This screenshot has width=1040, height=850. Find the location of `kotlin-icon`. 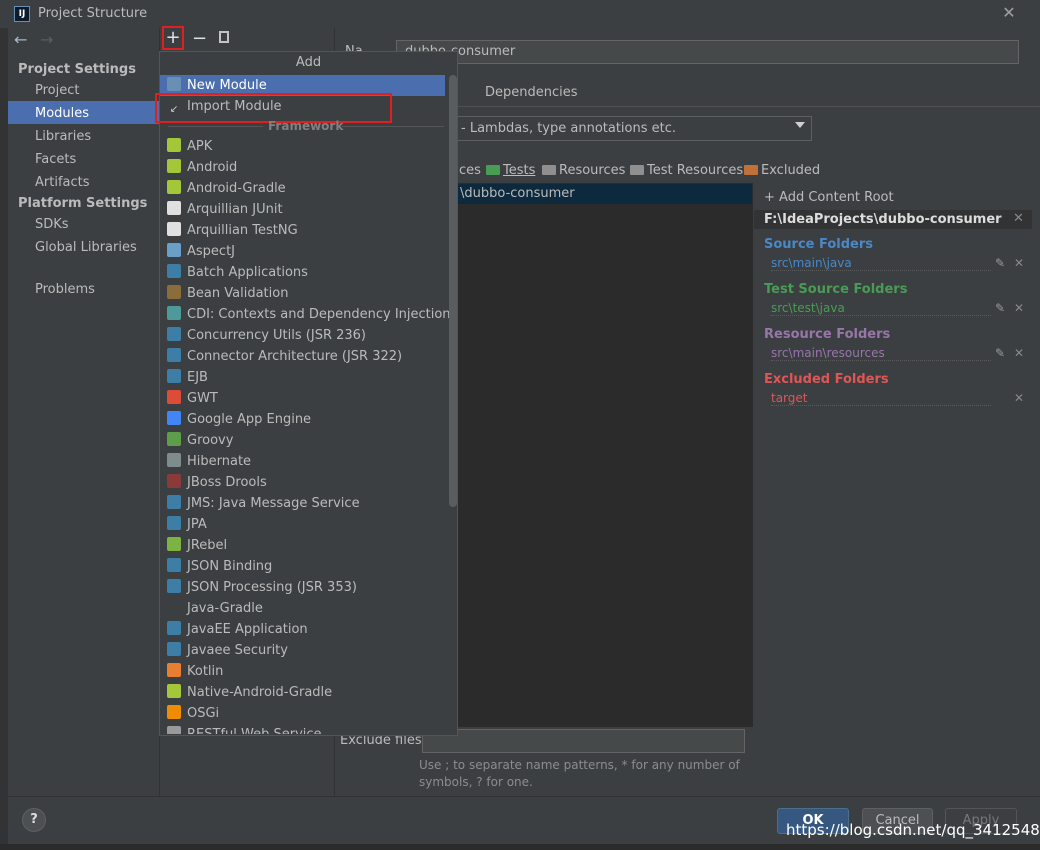

kotlin-icon is located at coordinates (174, 670).